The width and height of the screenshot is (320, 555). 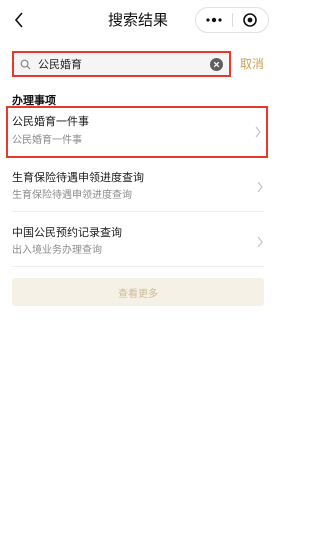 I want to click on target-close-icon, so click(x=250, y=20).